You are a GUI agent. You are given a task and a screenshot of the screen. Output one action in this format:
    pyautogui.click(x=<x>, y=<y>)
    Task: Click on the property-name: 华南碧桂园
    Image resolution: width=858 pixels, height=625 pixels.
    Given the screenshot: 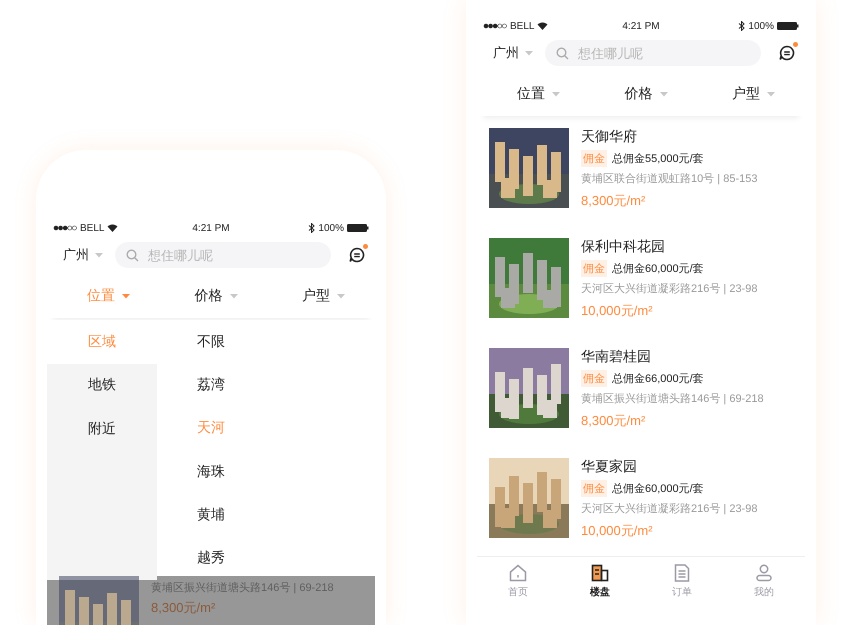 What is the action you would take?
    pyautogui.click(x=672, y=357)
    